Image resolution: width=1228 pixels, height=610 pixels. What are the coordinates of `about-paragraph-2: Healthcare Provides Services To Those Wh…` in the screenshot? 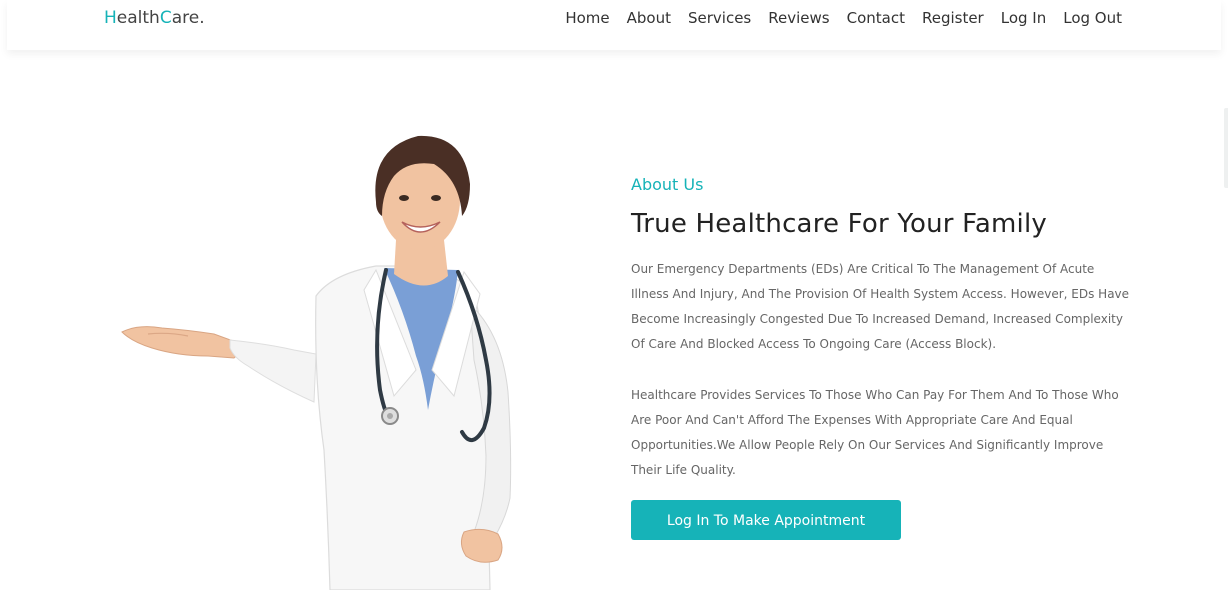 It's located at (875, 432).